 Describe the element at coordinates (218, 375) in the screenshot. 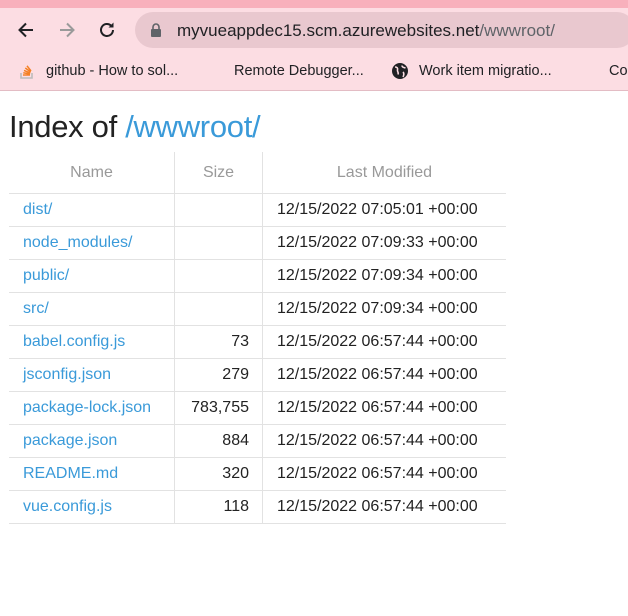

I see `cell-size: 279` at that location.